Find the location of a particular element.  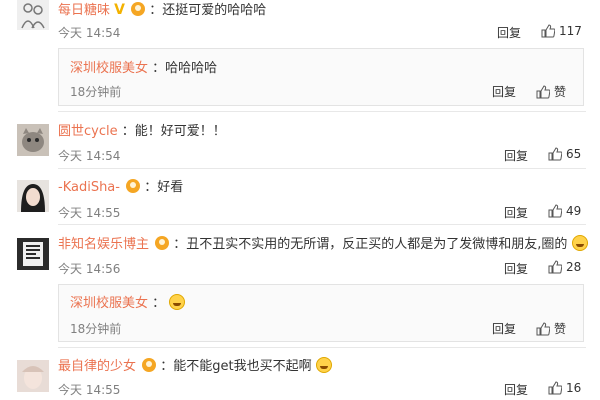

smile-emoji-icon is located at coordinates (579, 243).